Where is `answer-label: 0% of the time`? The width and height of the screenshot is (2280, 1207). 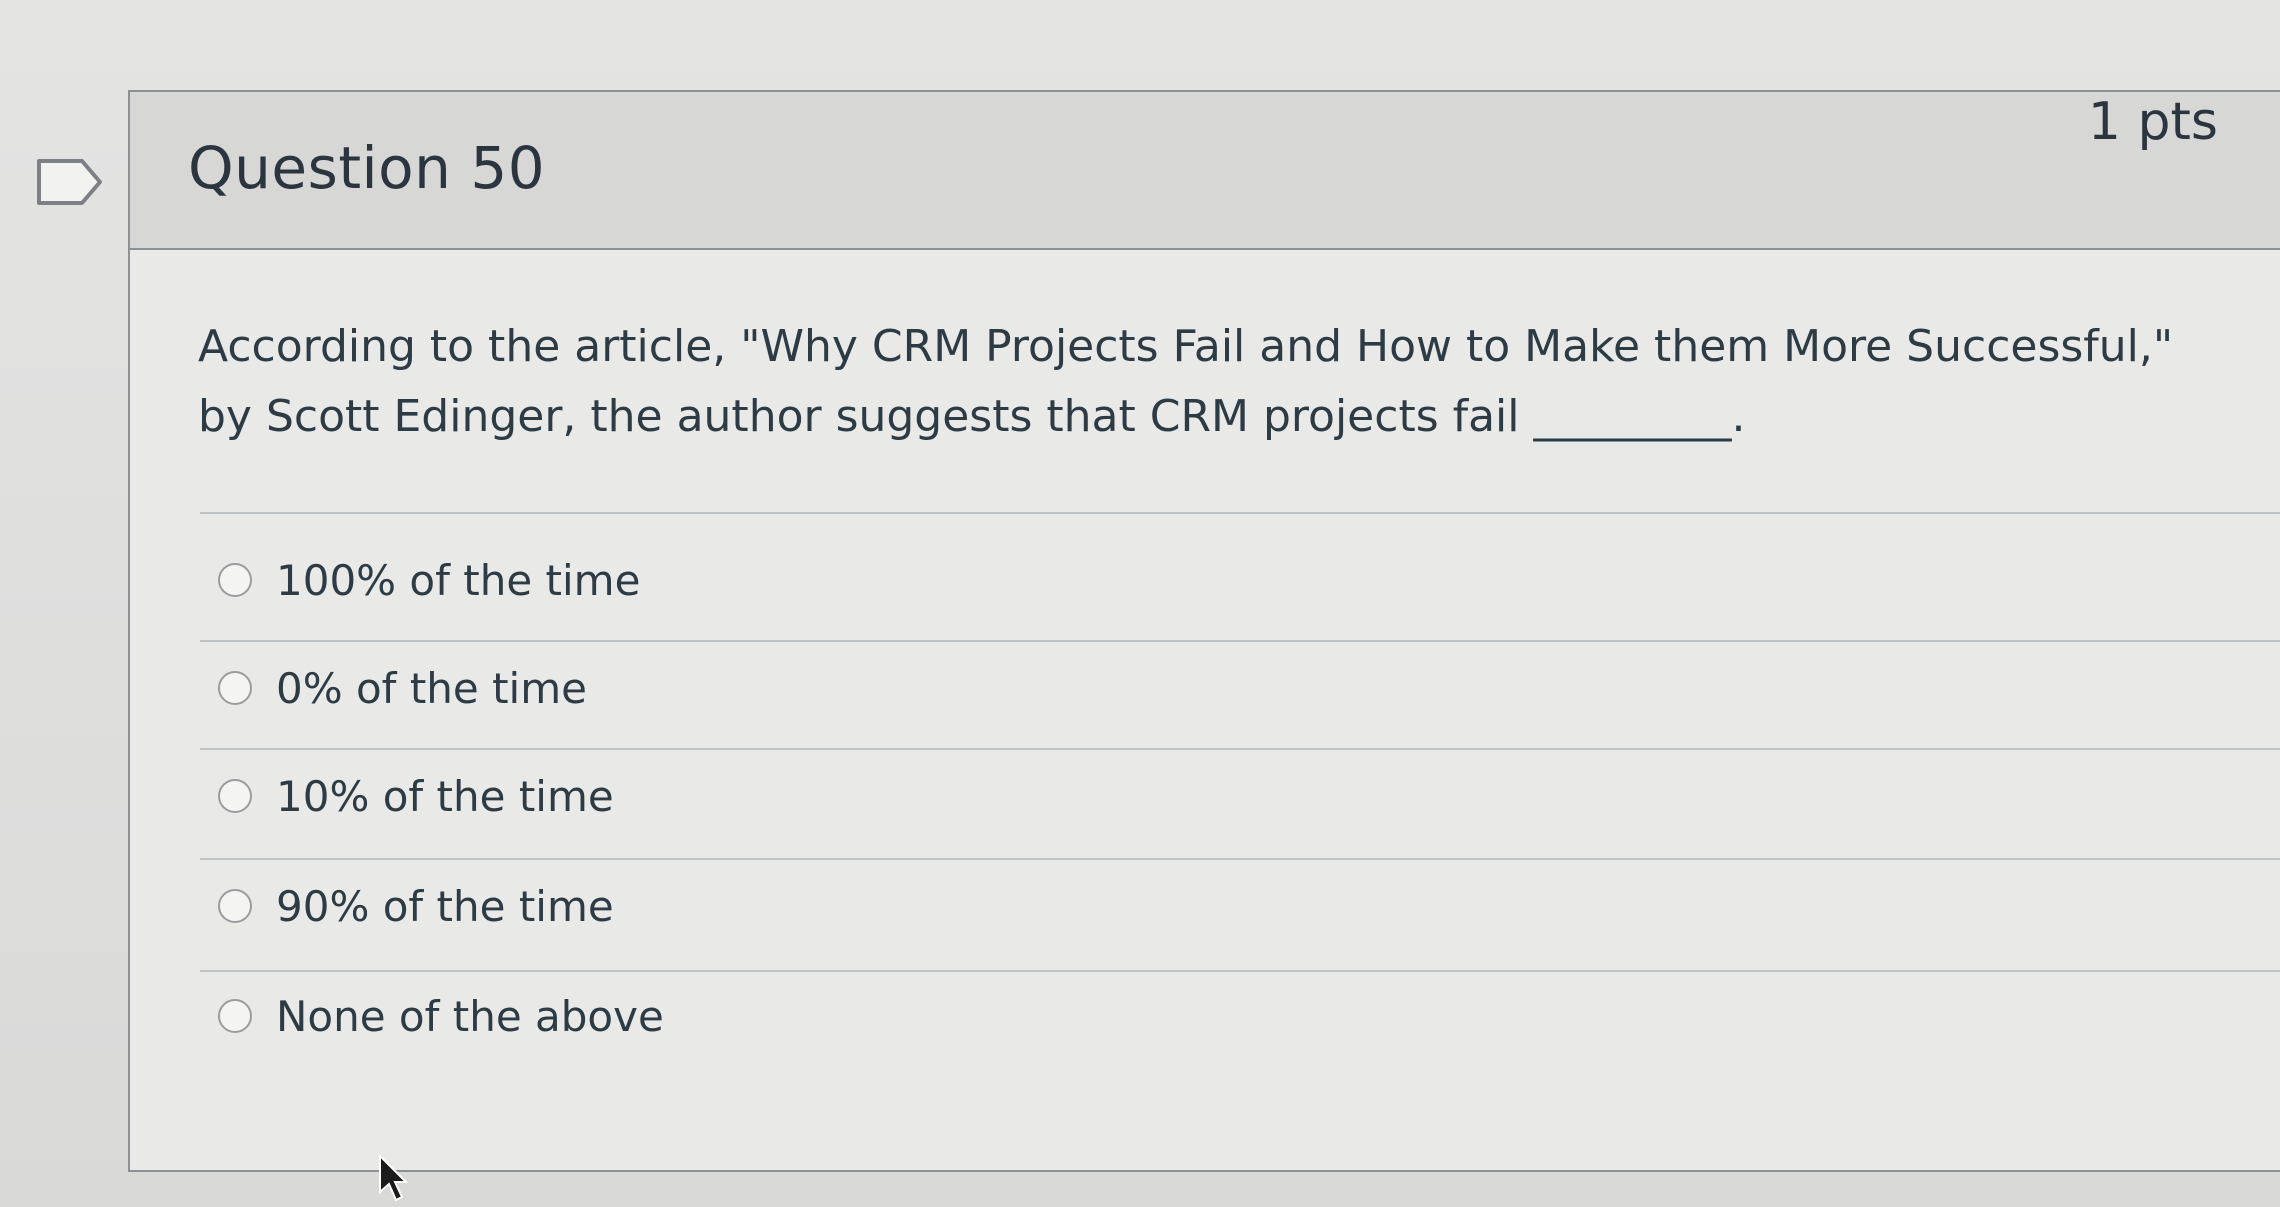
answer-label: 0% of the time is located at coordinates (431, 688).